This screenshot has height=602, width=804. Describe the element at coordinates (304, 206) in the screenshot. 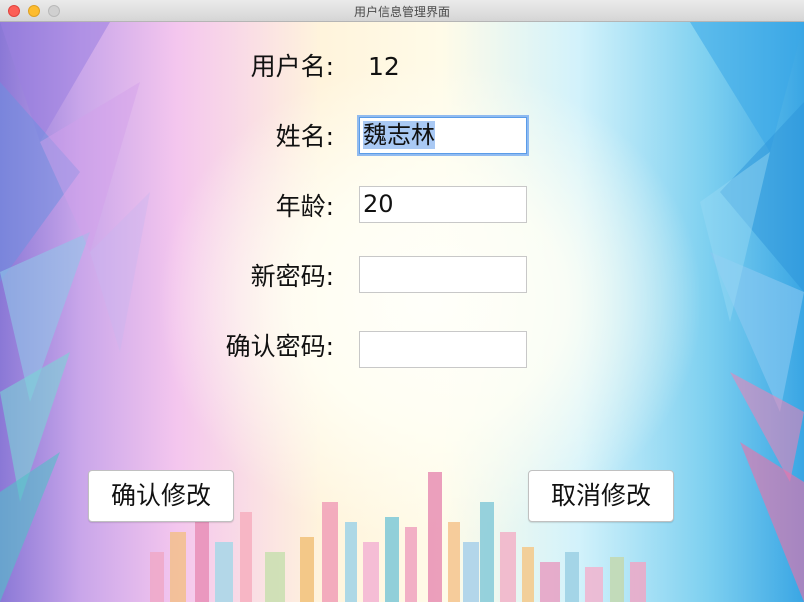

I see `age-label: 年龄:` at that location.